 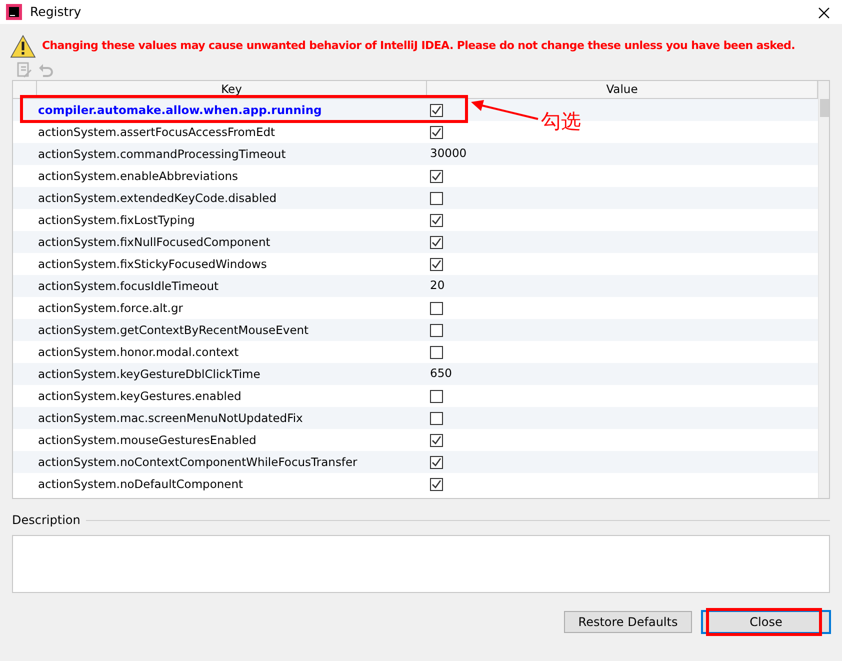 I want to click on key-cell: actionSystem.fixStickyFocusedWindows, so click(x=152, y=263).